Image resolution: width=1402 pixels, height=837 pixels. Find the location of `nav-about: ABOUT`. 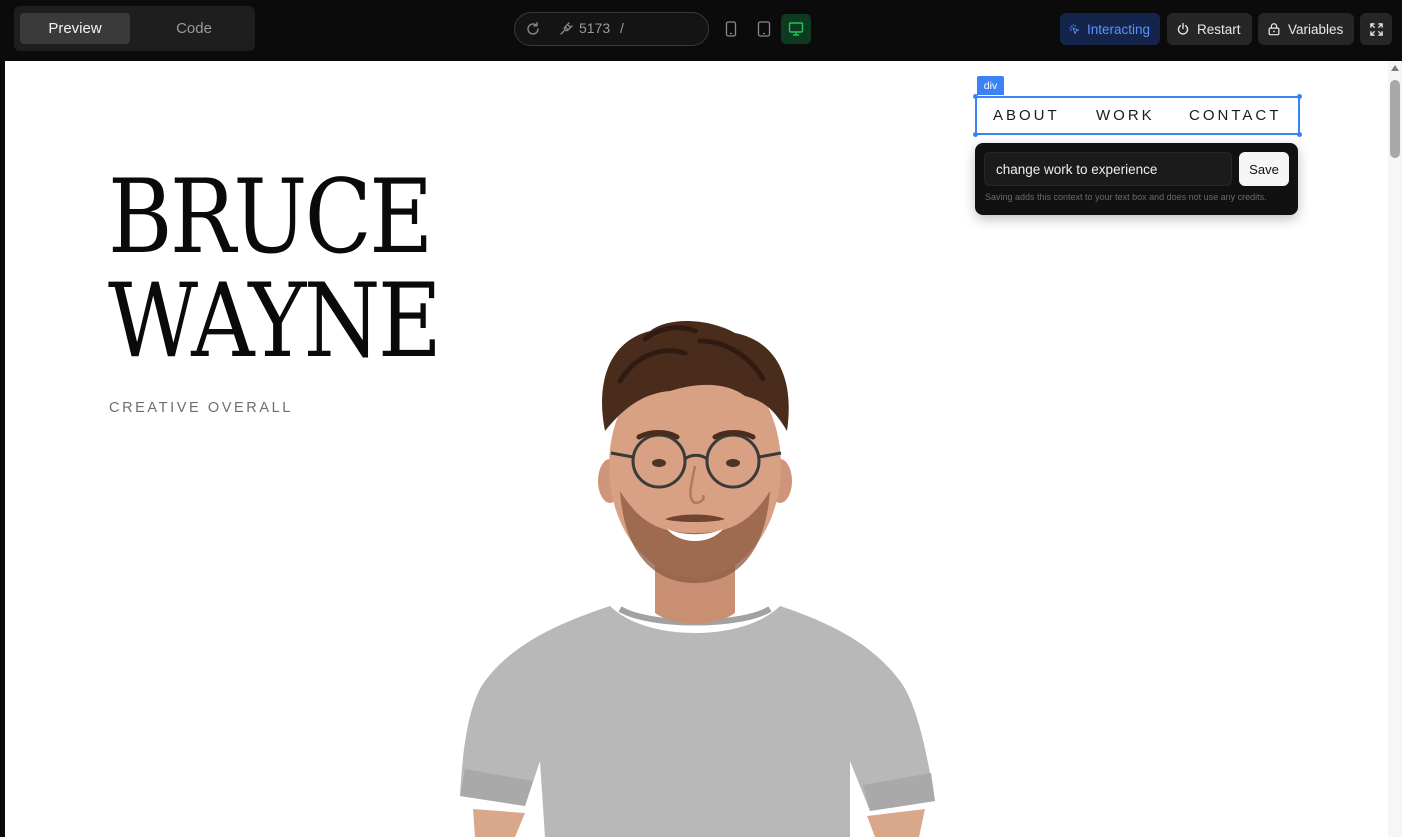

nav-about: ABOUT is located at coordinates (1026, 115).